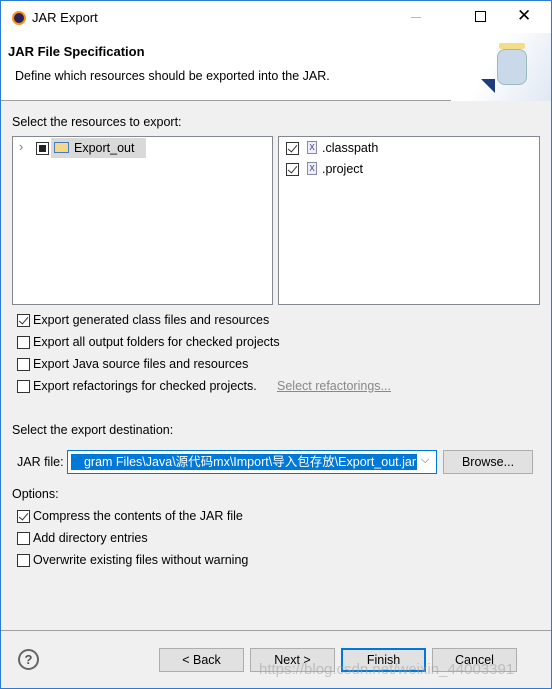 The height and width of the screenshot is (689, 552). Describe the element at coordinates (61, 147) in the screenshot. I see `project-folder-icon` at that location.